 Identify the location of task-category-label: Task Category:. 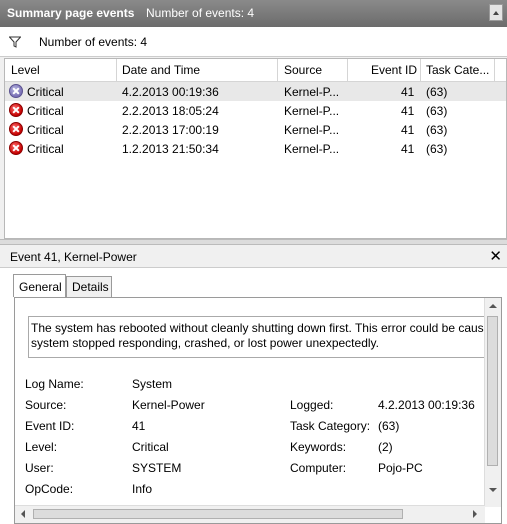
(330, 426).